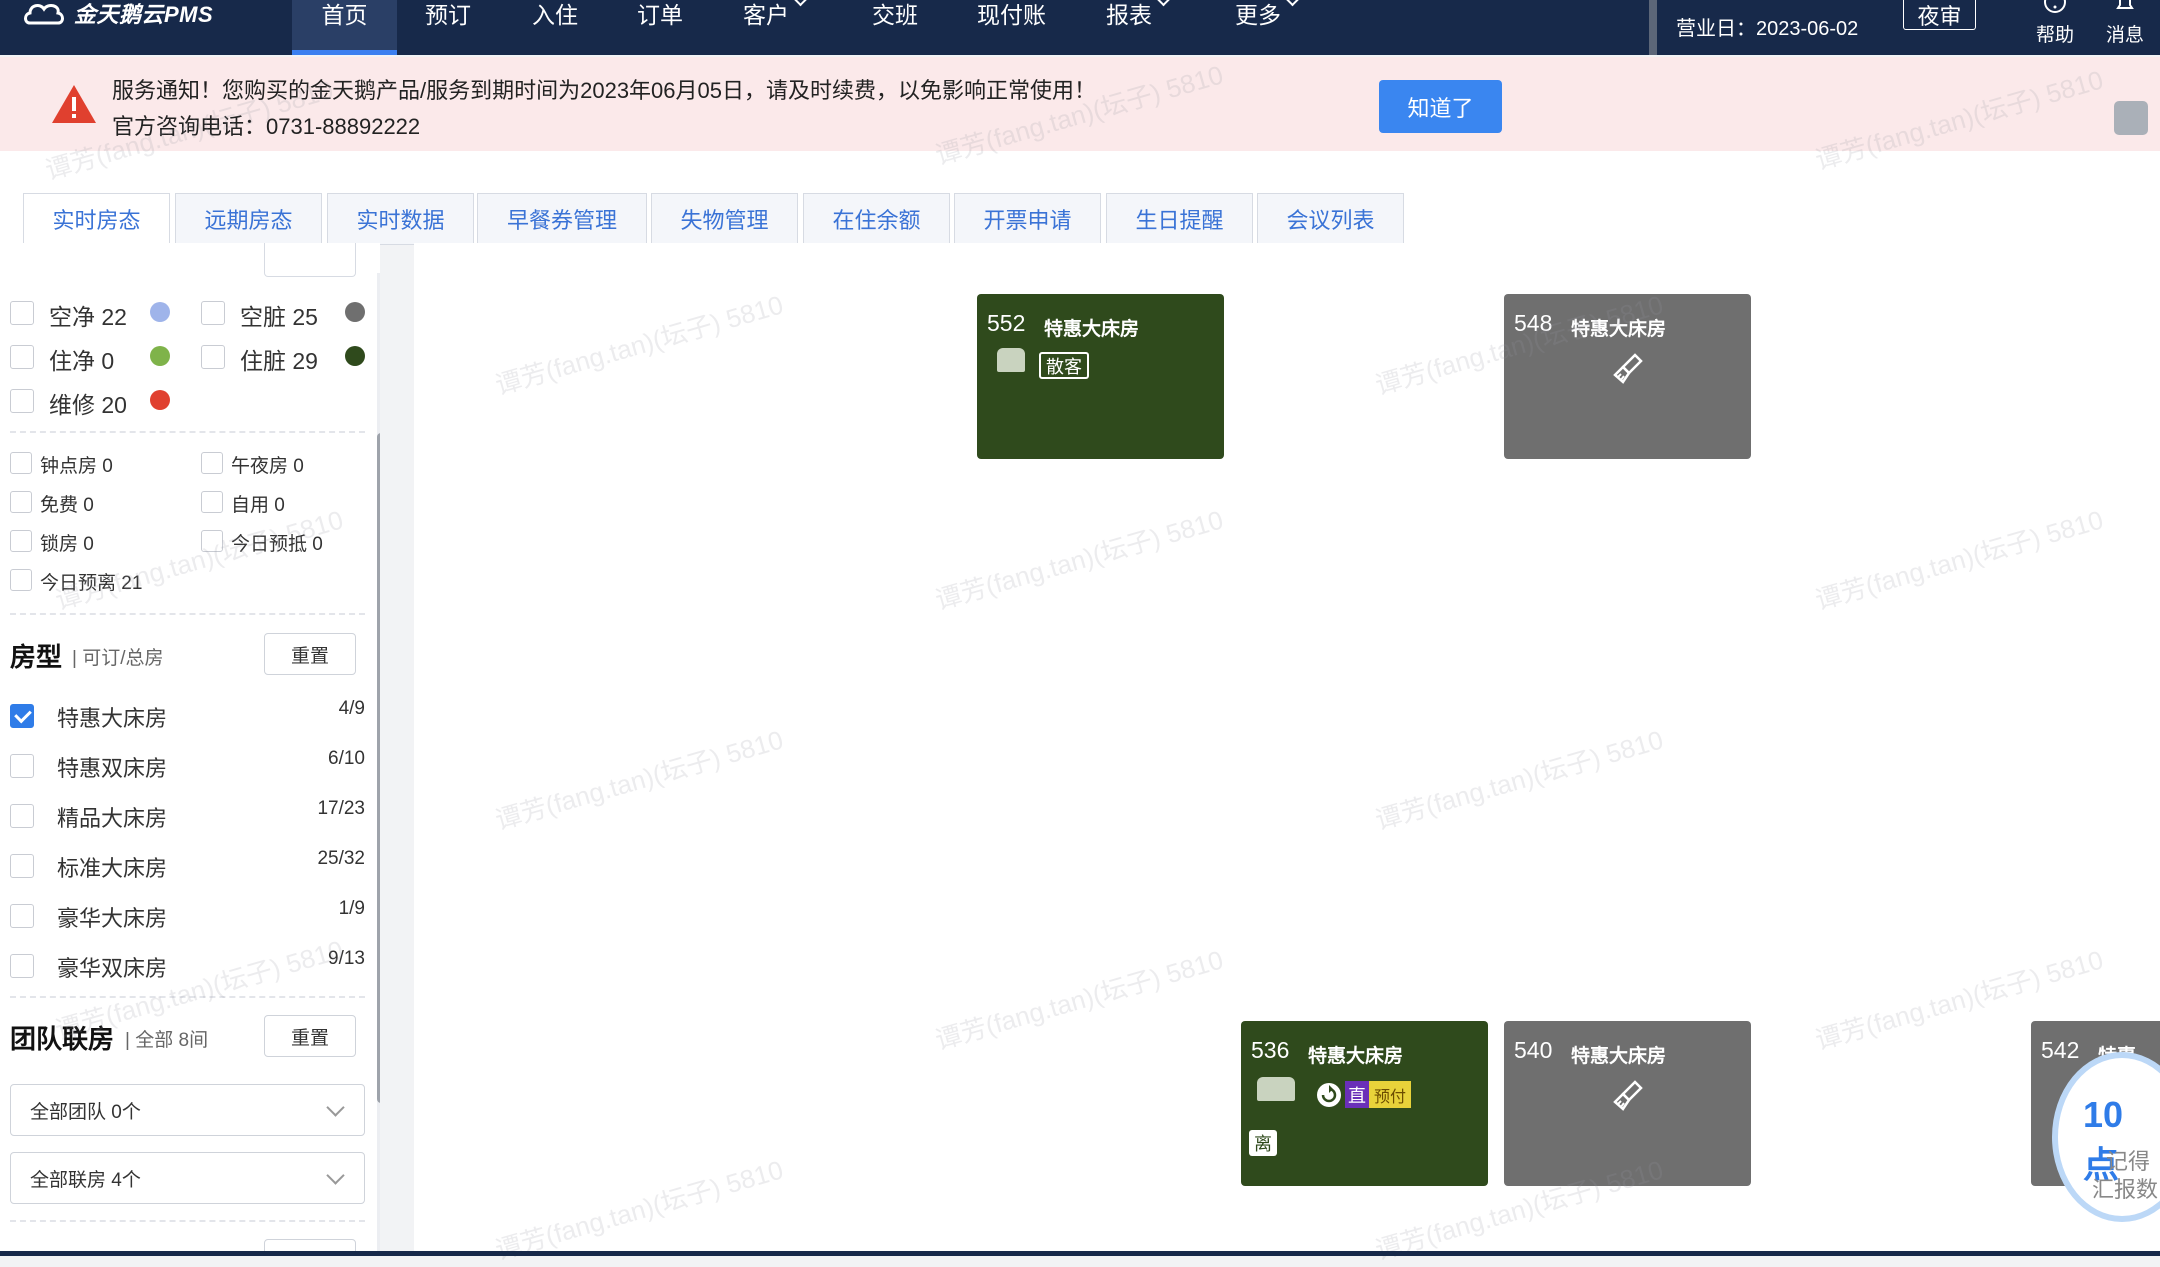 The height and width of the screenshot is (1267, 2160). Describe the element at coordinates (1939, 15) in the screenshot. I see `night-audit-button: 夜审` at that location.